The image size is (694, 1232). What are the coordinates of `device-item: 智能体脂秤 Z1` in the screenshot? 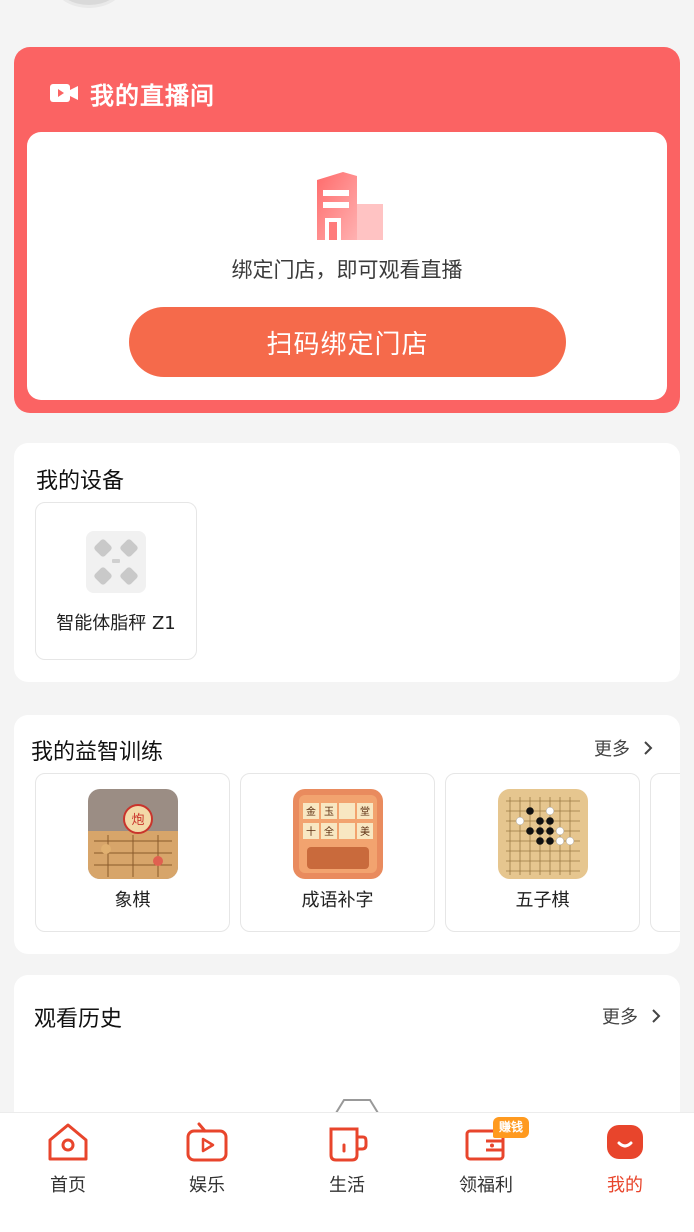 It's located at (116, 581).